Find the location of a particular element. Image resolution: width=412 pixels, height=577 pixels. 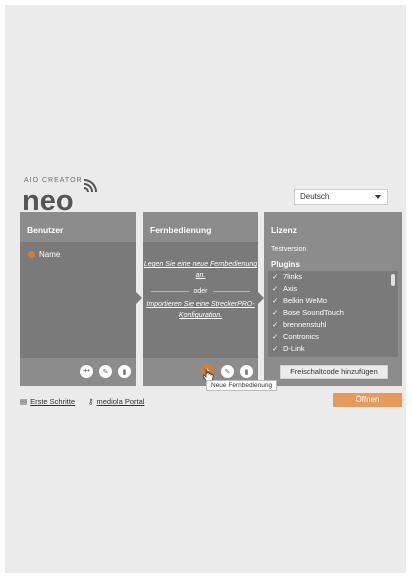

book-icon: ▤ is located at coordinates (24, 401).